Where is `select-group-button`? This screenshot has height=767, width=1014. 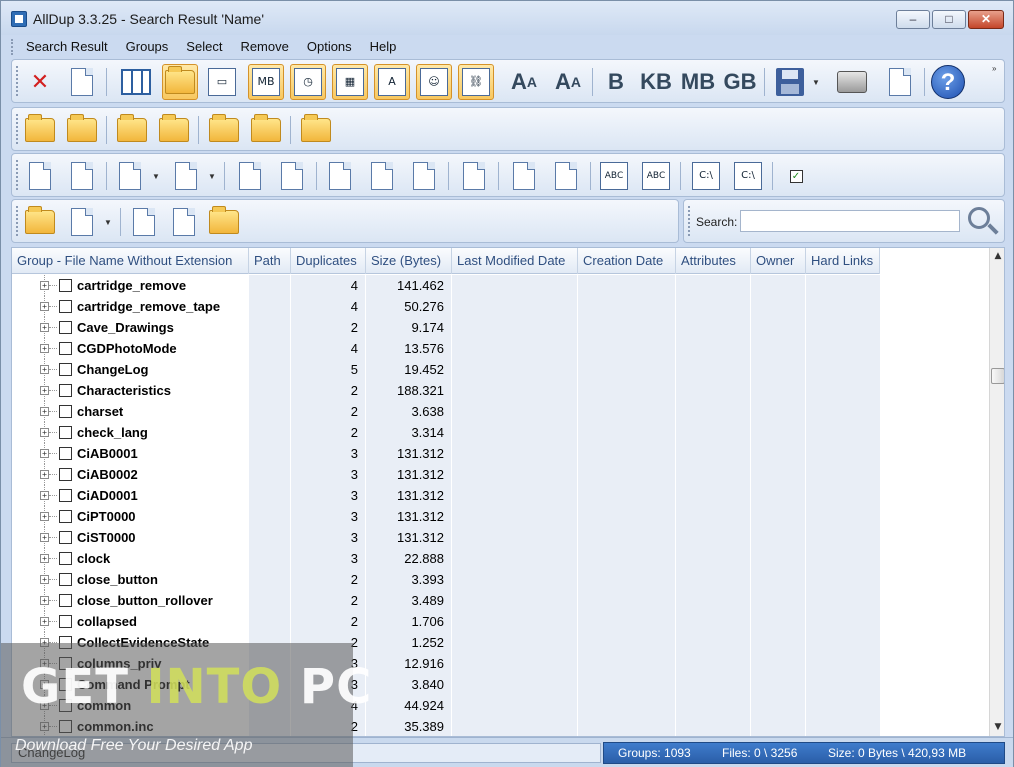 select-group-button is located at coordinates (132, 130).